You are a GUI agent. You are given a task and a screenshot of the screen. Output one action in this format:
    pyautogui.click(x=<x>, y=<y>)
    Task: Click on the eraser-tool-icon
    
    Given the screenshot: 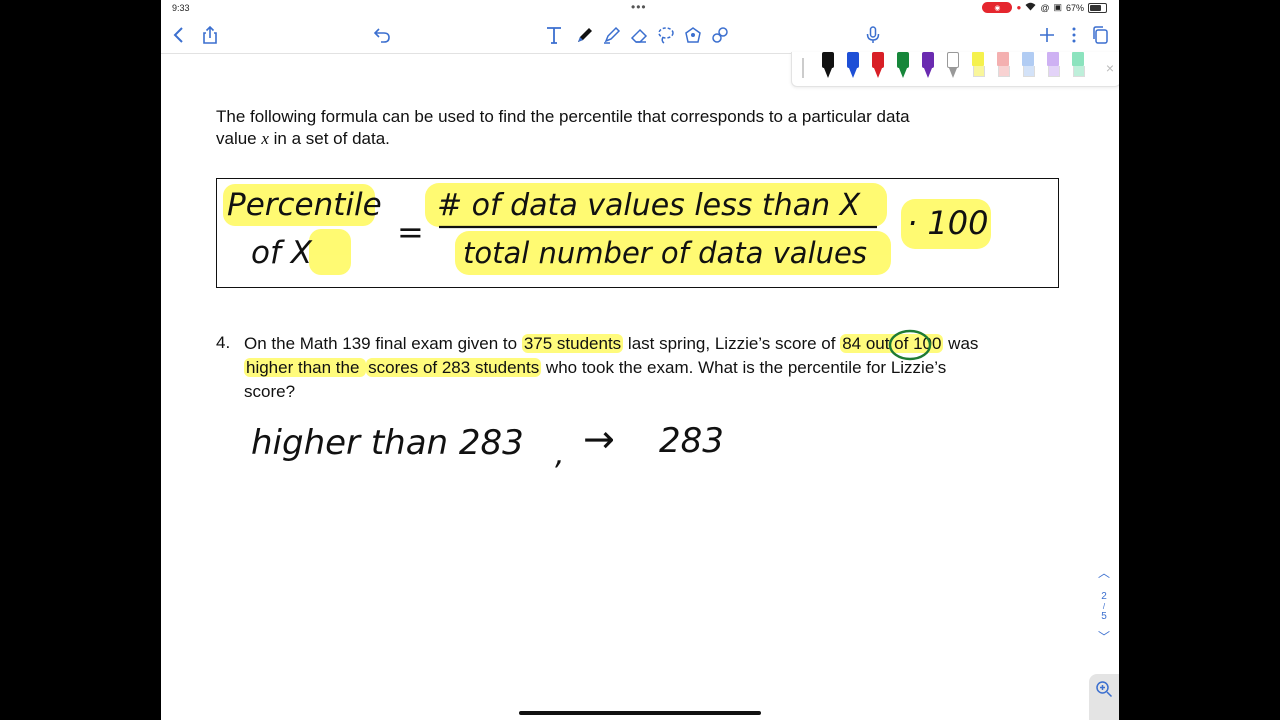 What is the action you would take?
    pyautogui.click(x=639, y=35)
    